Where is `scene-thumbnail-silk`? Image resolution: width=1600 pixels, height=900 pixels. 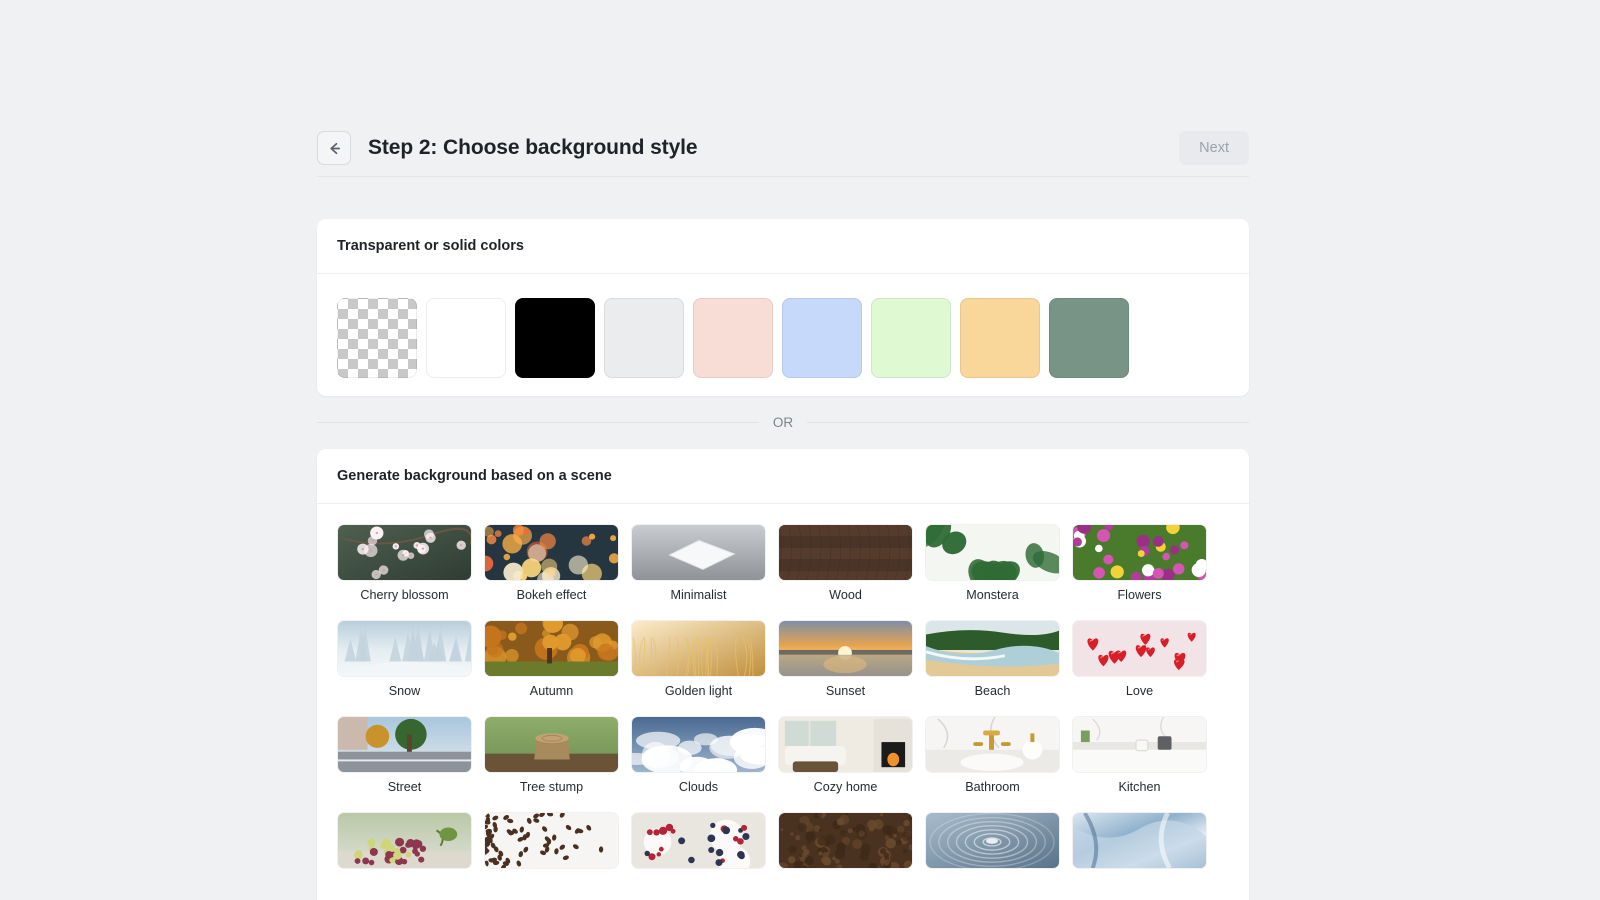 scene-thumbnail-silk is located at coordinates (1139, 840).